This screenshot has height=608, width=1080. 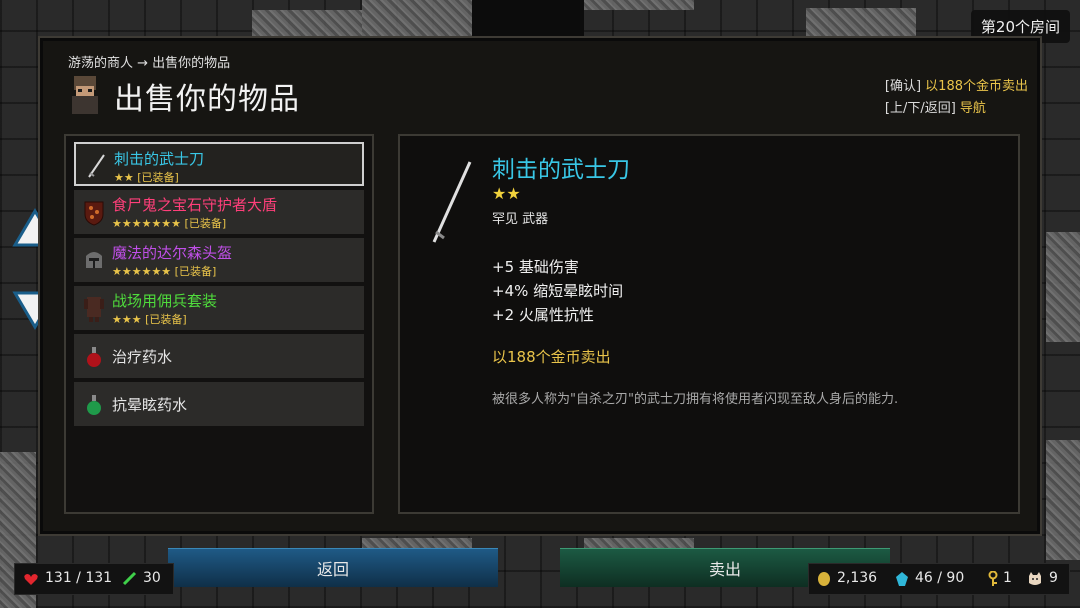 I want to click on item-name: 刺击的武士刀, so click(x=159, y=159).